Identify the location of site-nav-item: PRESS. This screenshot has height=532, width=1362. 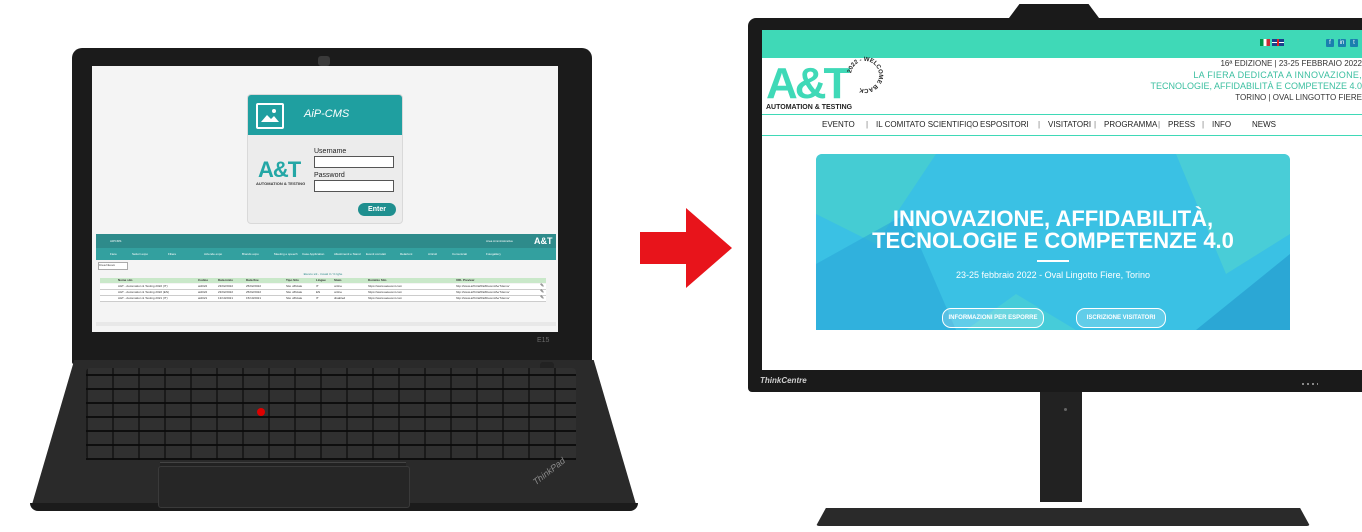
(1181, 124).